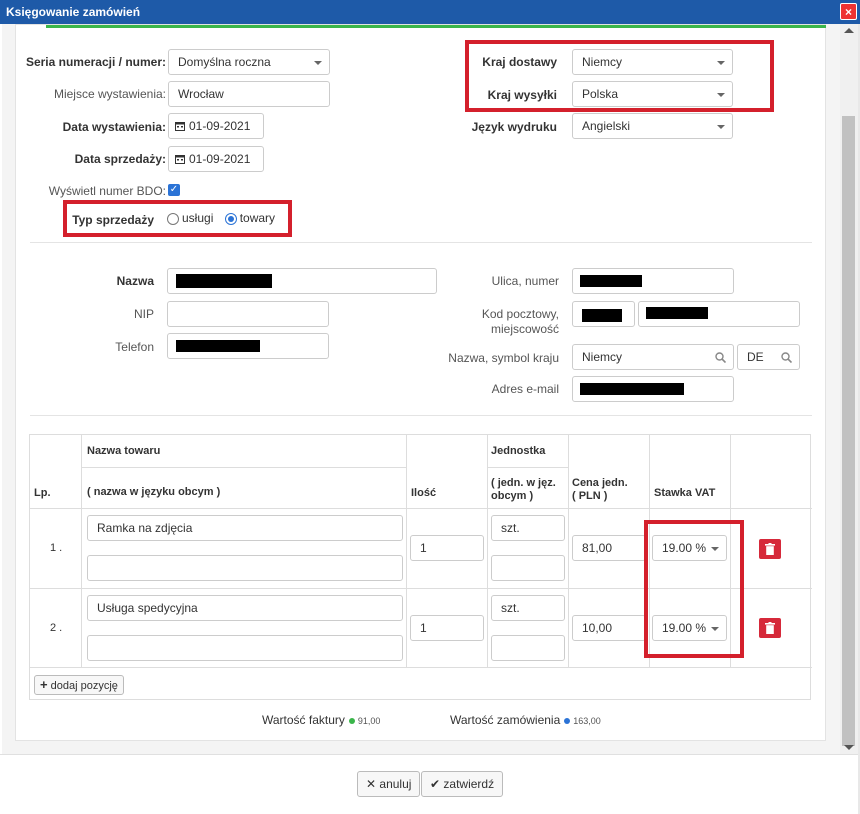  What do you see at coordinates (519, 62) in the screenshot?
I see `delivery-country-label: Kraj dostawy` at bounding box center [519, 62].